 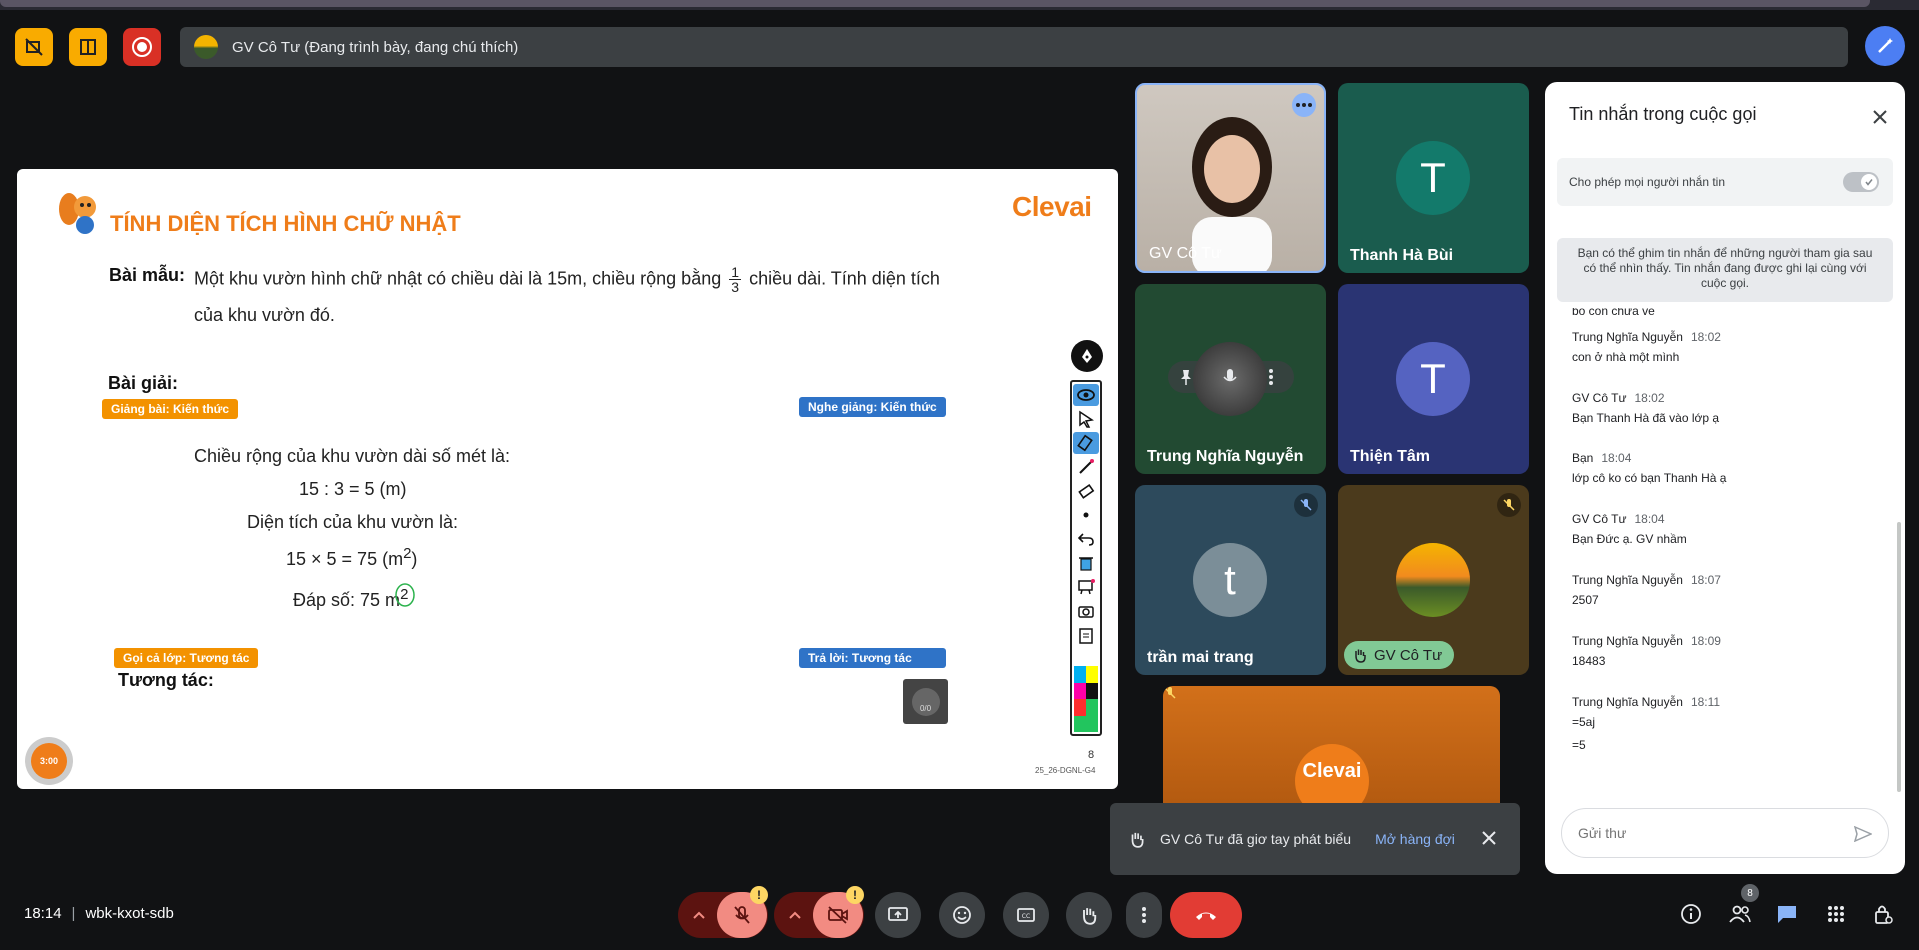 What do you see at coordinates (1646, 641) in the screenshot?
I see `message-header: Trung Nghĩa Nguyễn 18:09` at bounding box center [1646, 641].